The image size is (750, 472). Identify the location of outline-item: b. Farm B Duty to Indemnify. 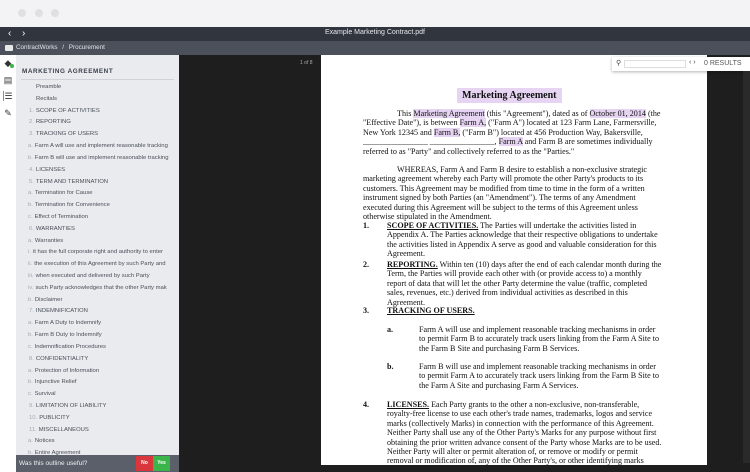
(103, 336).